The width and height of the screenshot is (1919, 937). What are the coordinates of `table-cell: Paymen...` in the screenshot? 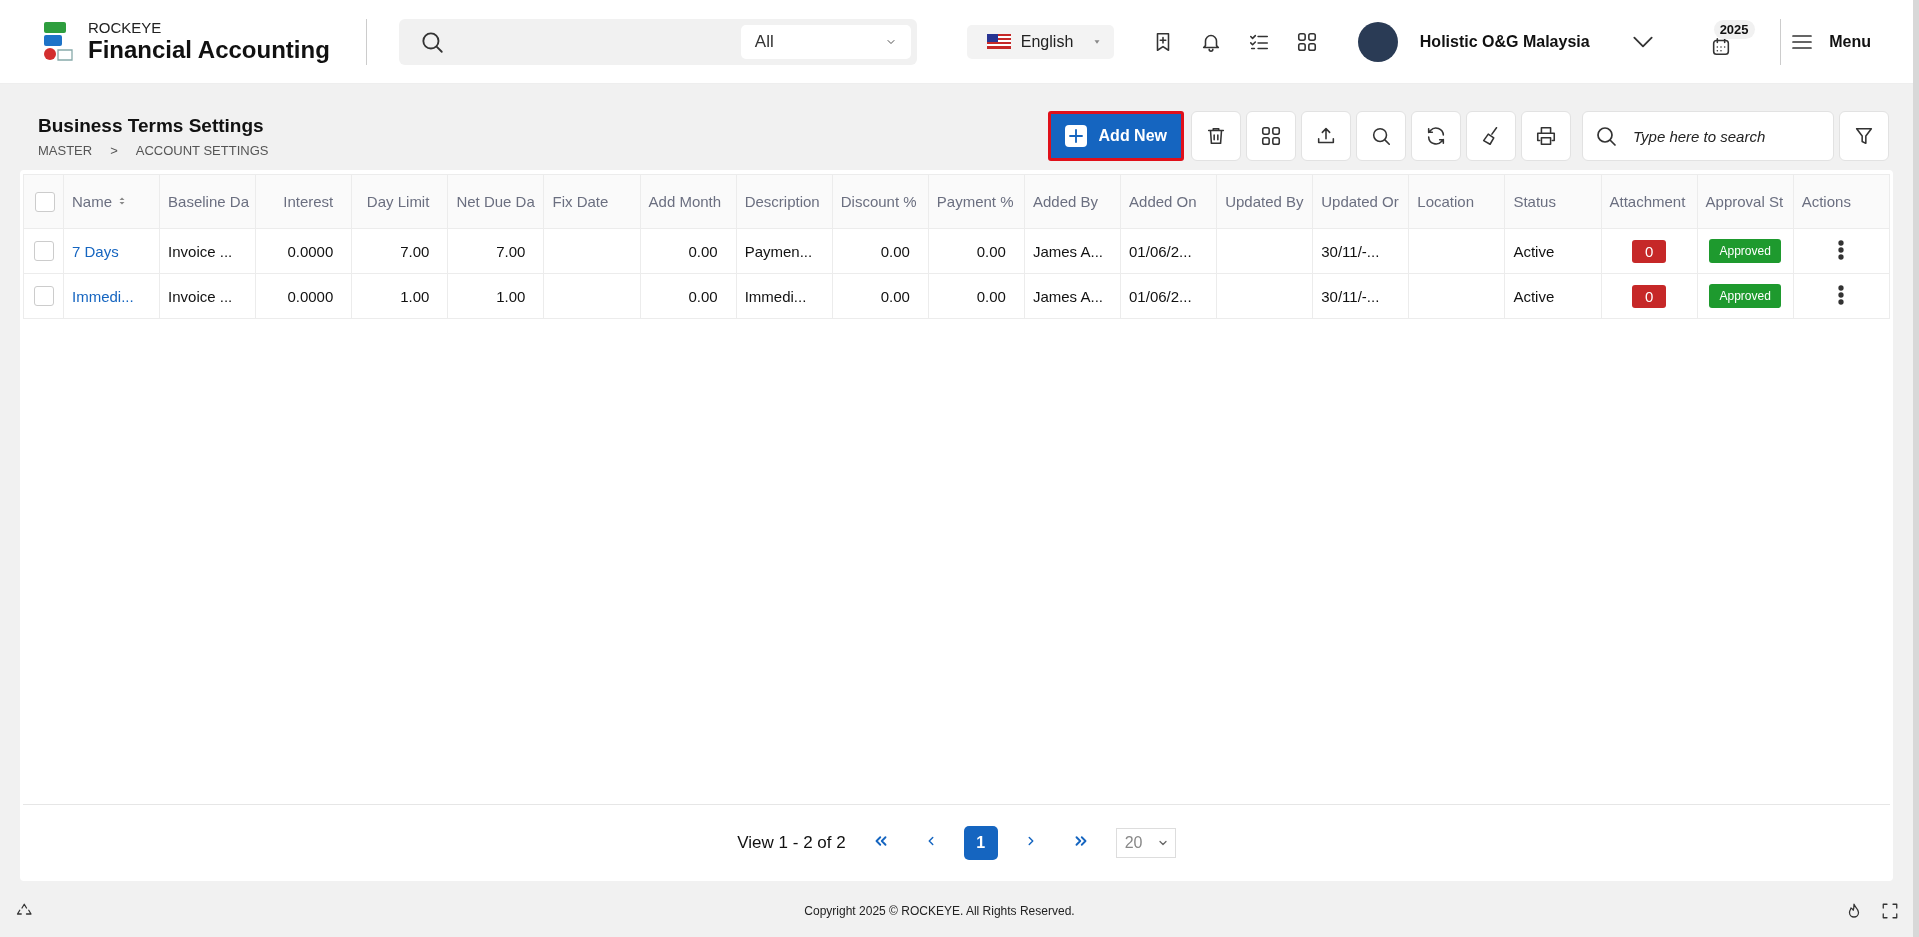 It's located at (778, 251).